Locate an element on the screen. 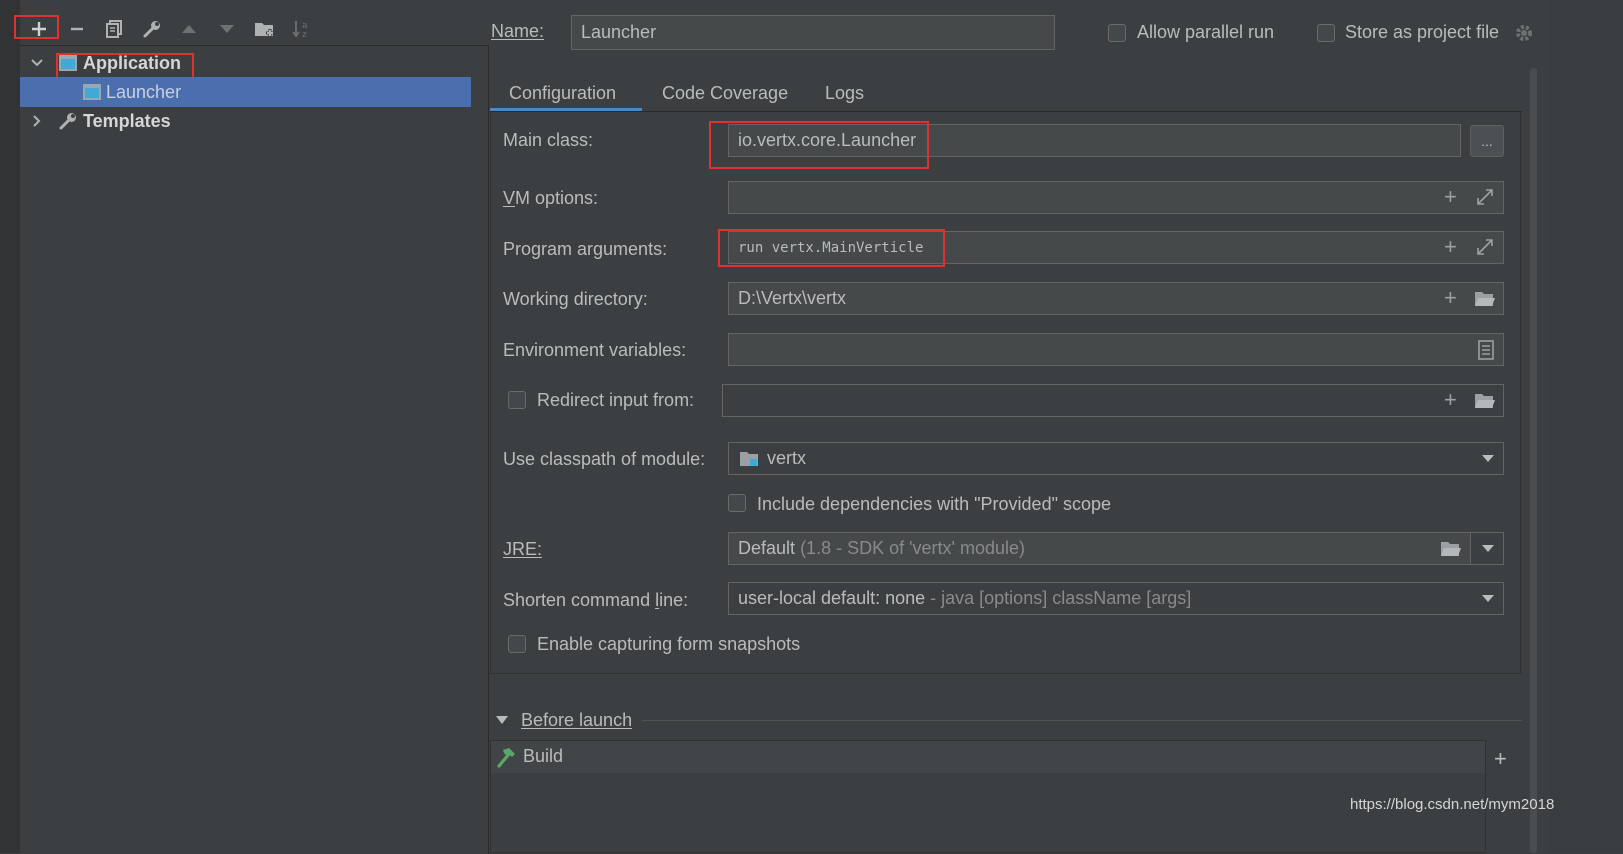 This screenshot has height=854, width=1623. tree-item-label: Templates is located at coordinates (127, 120).